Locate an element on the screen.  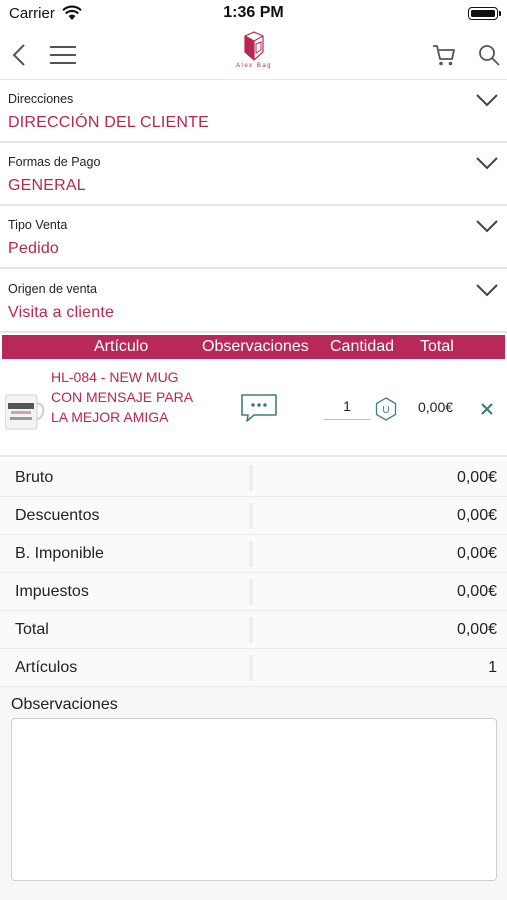
notes-title: Observaciones is located at coordinates (64, 704).